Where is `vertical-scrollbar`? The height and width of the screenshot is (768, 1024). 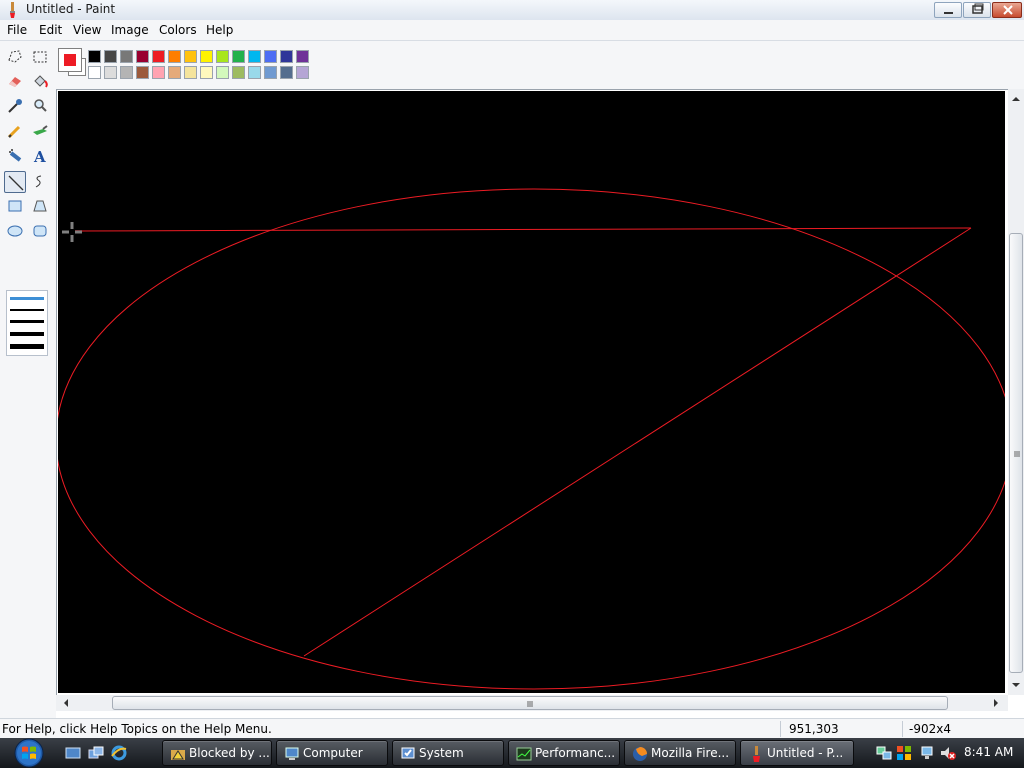 vertical-scrollbar is located at coordinates (1016, 392).